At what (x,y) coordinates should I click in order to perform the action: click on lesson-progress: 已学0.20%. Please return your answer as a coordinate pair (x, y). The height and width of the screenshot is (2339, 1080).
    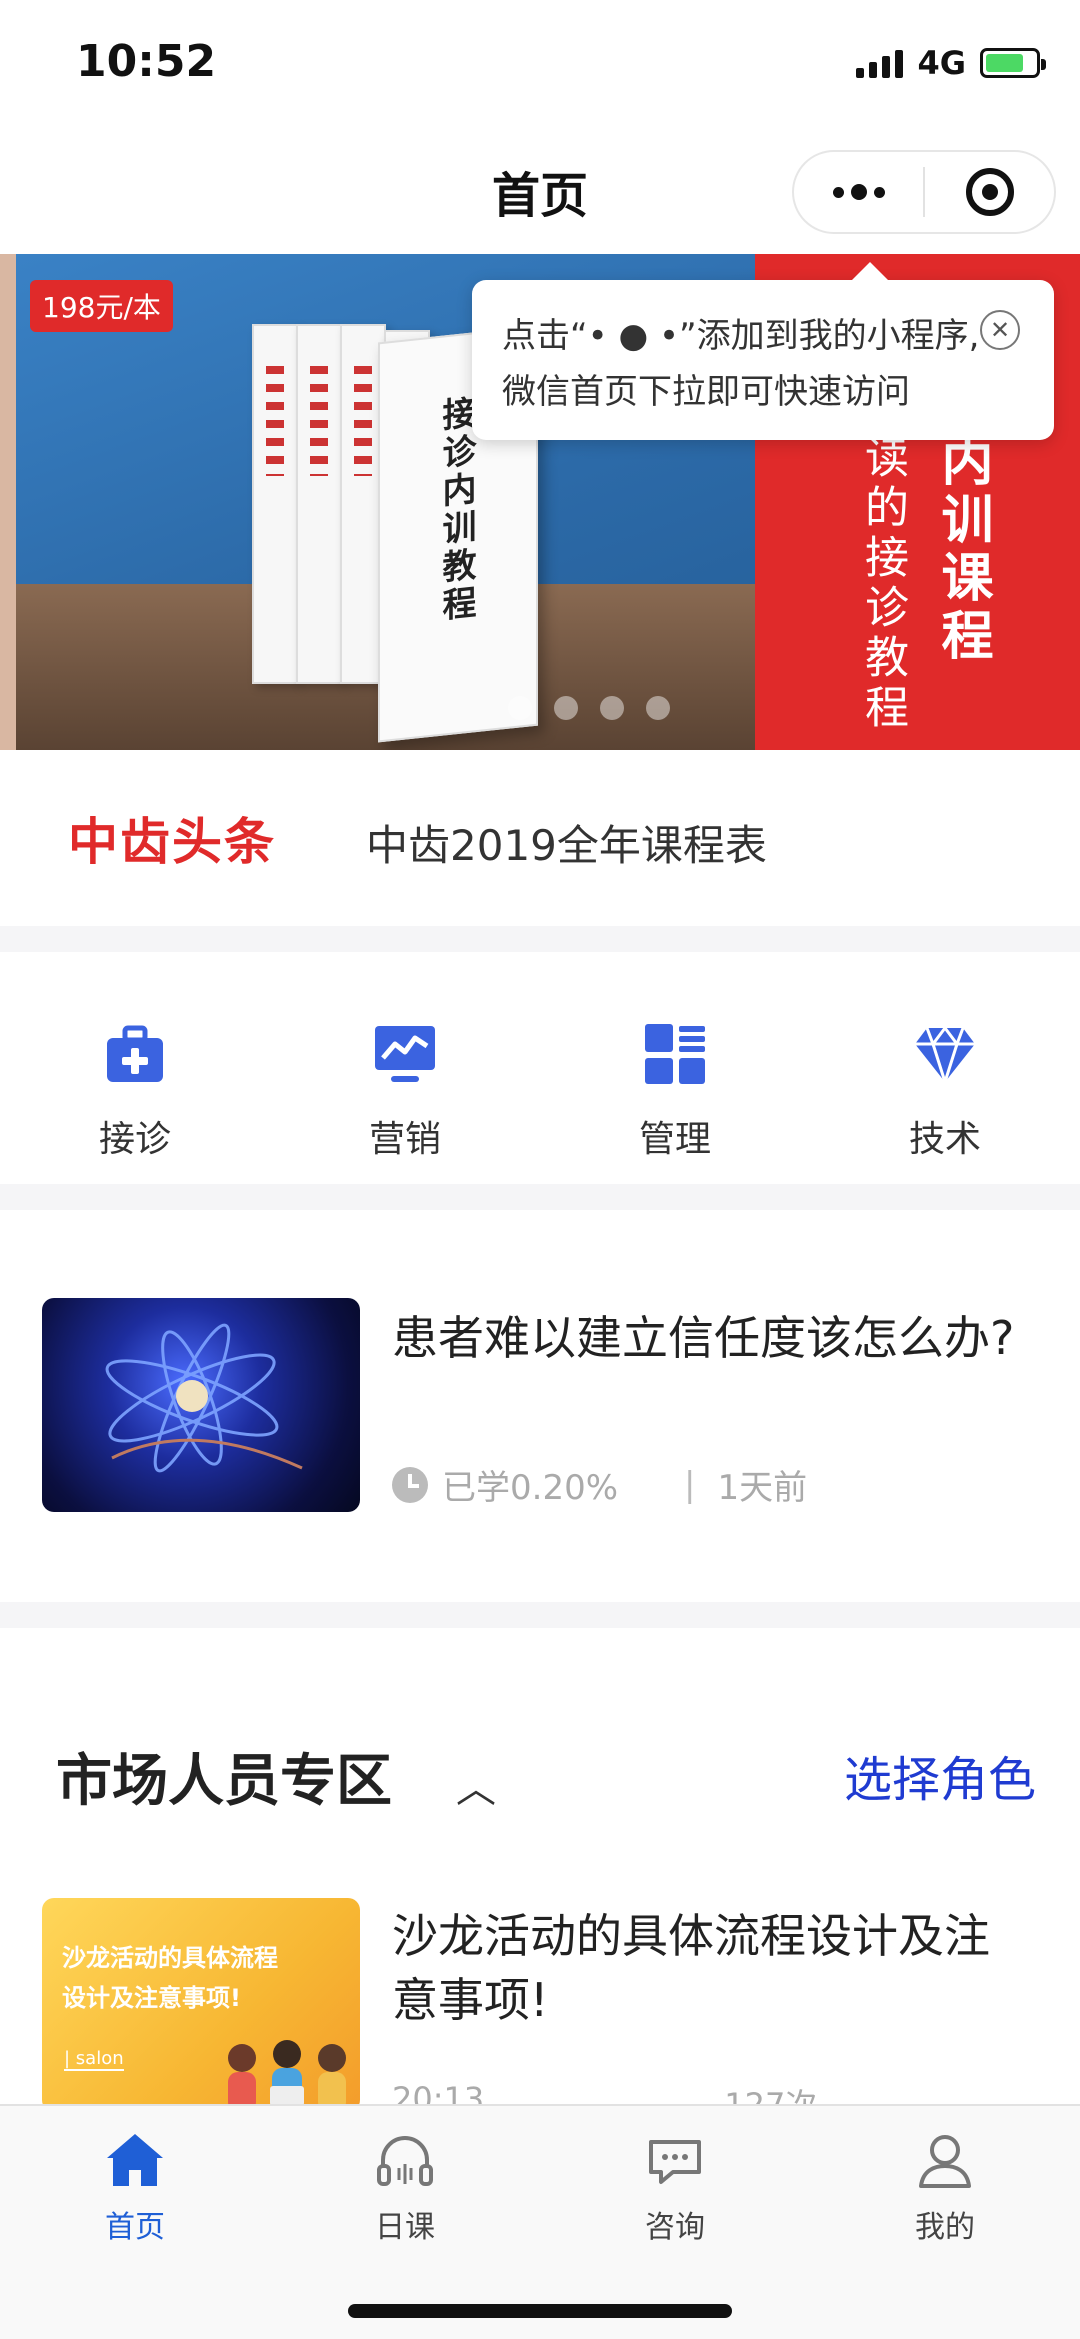
    Looking at the image, I should click on (530, 1488).